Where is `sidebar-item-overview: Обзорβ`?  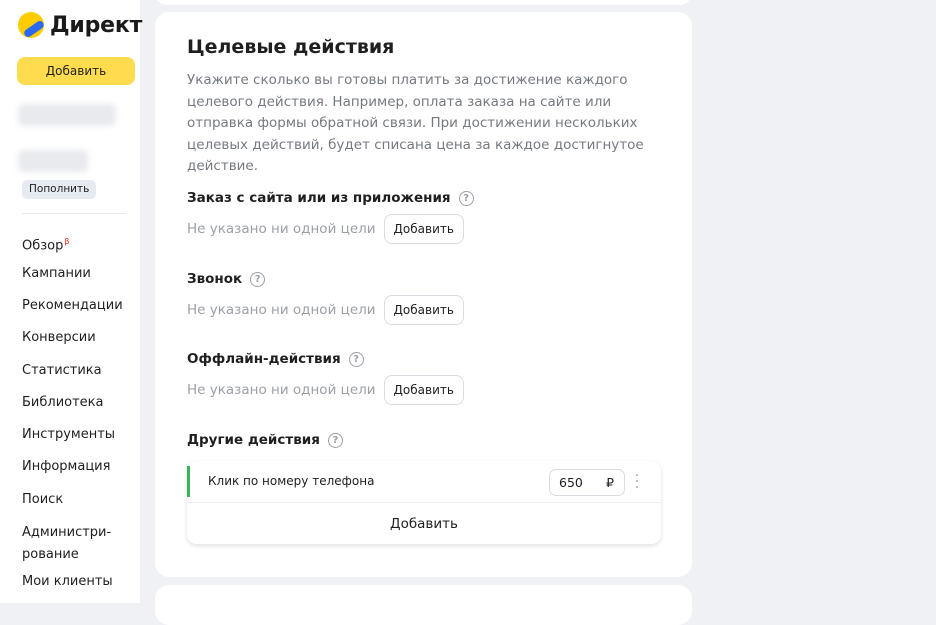 sidebar-item-overview: Обзорβ is located at coordinates (45, 244).